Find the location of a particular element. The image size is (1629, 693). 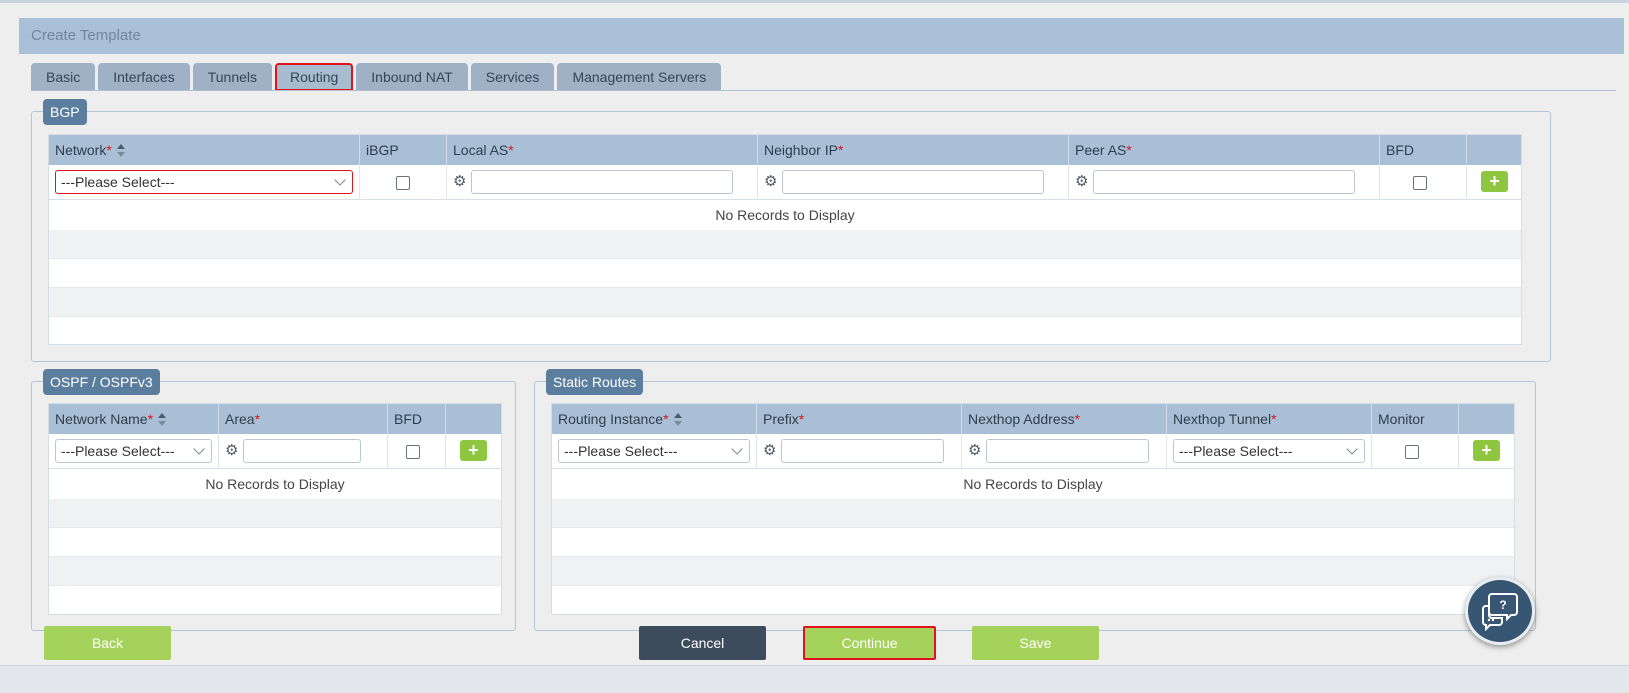

tab-interfaces: Interfaces is located at coordinates (144, 77).